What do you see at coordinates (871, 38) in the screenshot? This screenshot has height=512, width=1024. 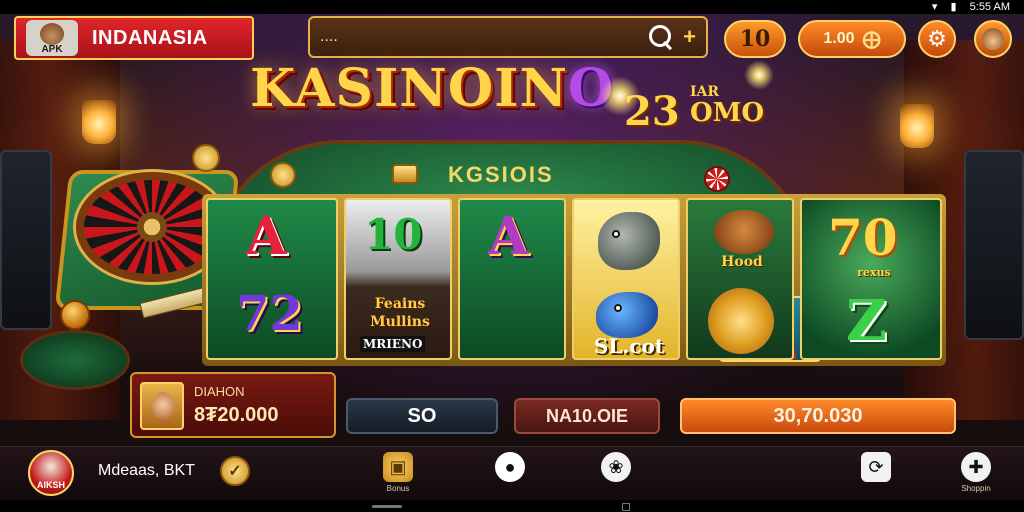 I see `add-funds-icon: ⨁` at bounding box center [871, 38].